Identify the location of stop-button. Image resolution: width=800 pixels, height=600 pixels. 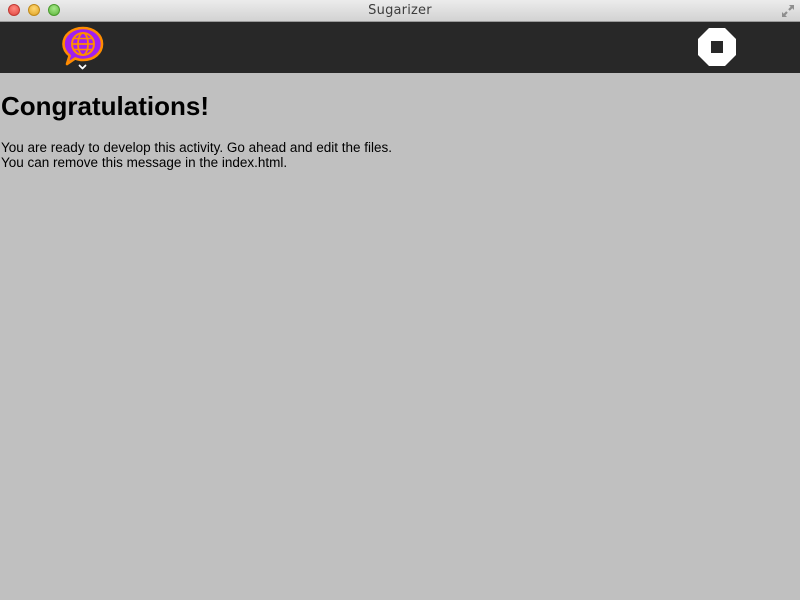
(717, 47).